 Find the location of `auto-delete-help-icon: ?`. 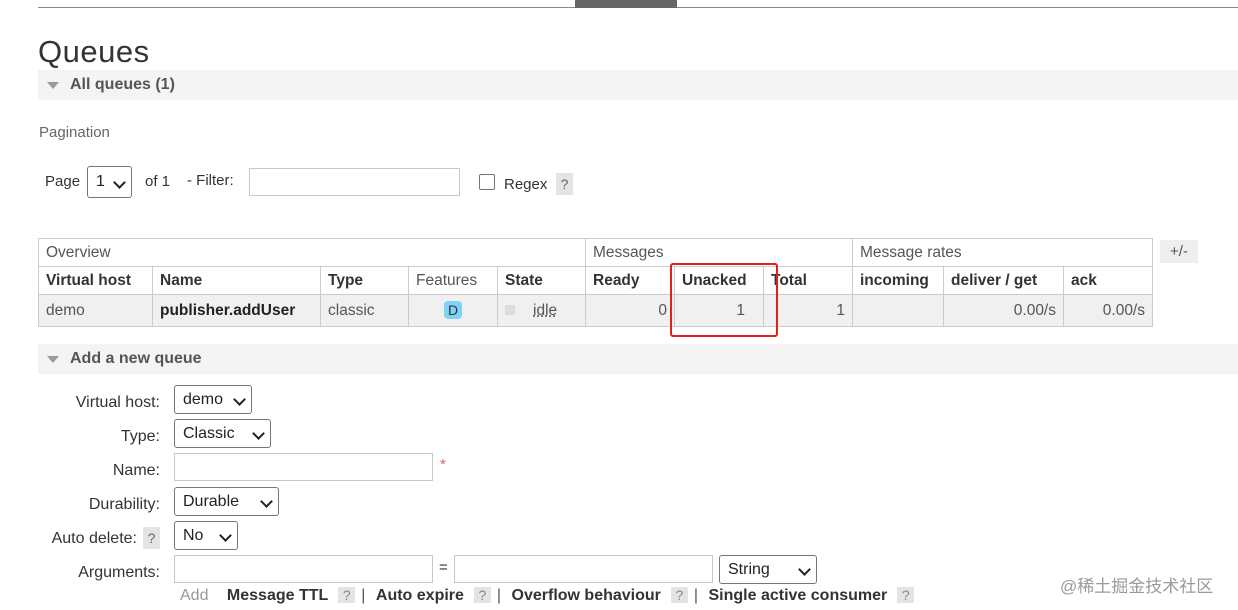

auto-delete-help-icon: ? is located at coordinates (151, 538).